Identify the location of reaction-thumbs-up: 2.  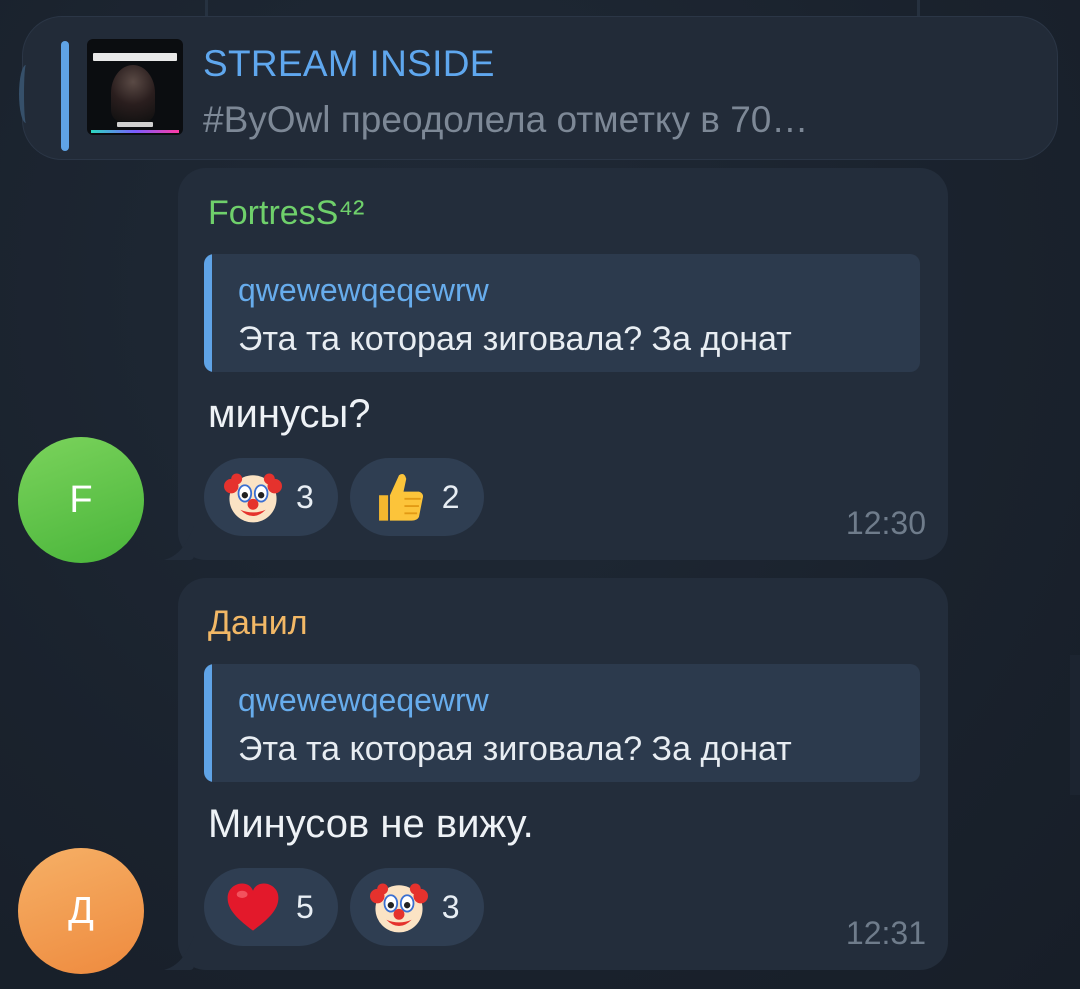
(416, 497).